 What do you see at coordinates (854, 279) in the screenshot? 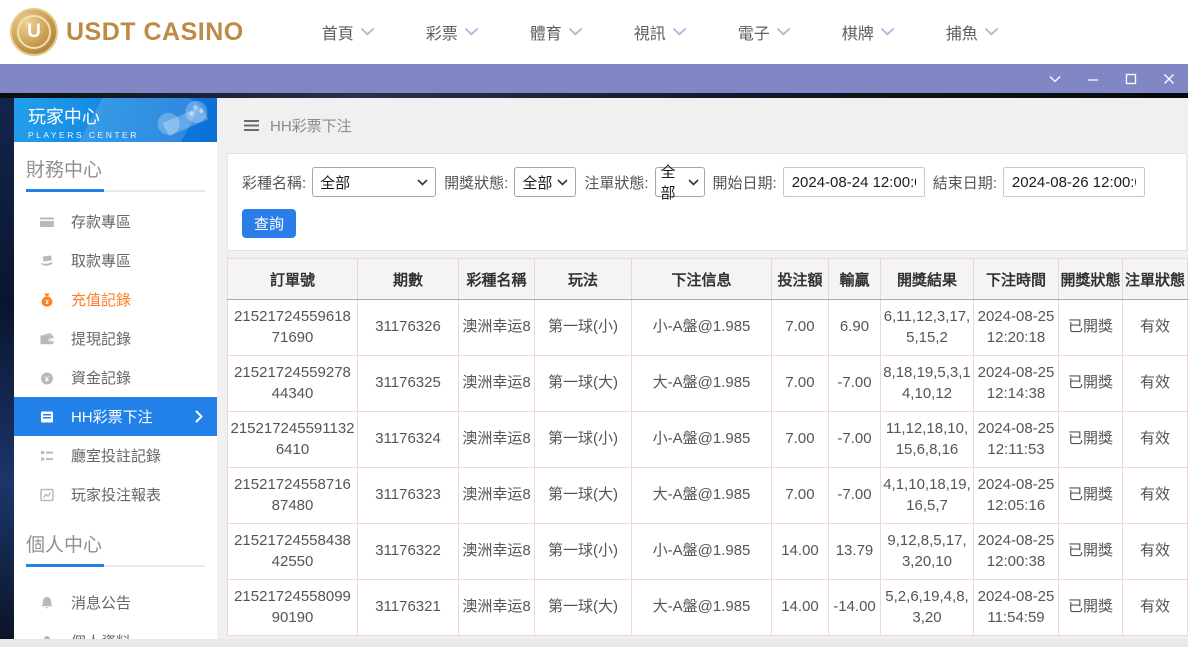
I see `col-win-loss: 輸贏` at bounding box center [854, 279].